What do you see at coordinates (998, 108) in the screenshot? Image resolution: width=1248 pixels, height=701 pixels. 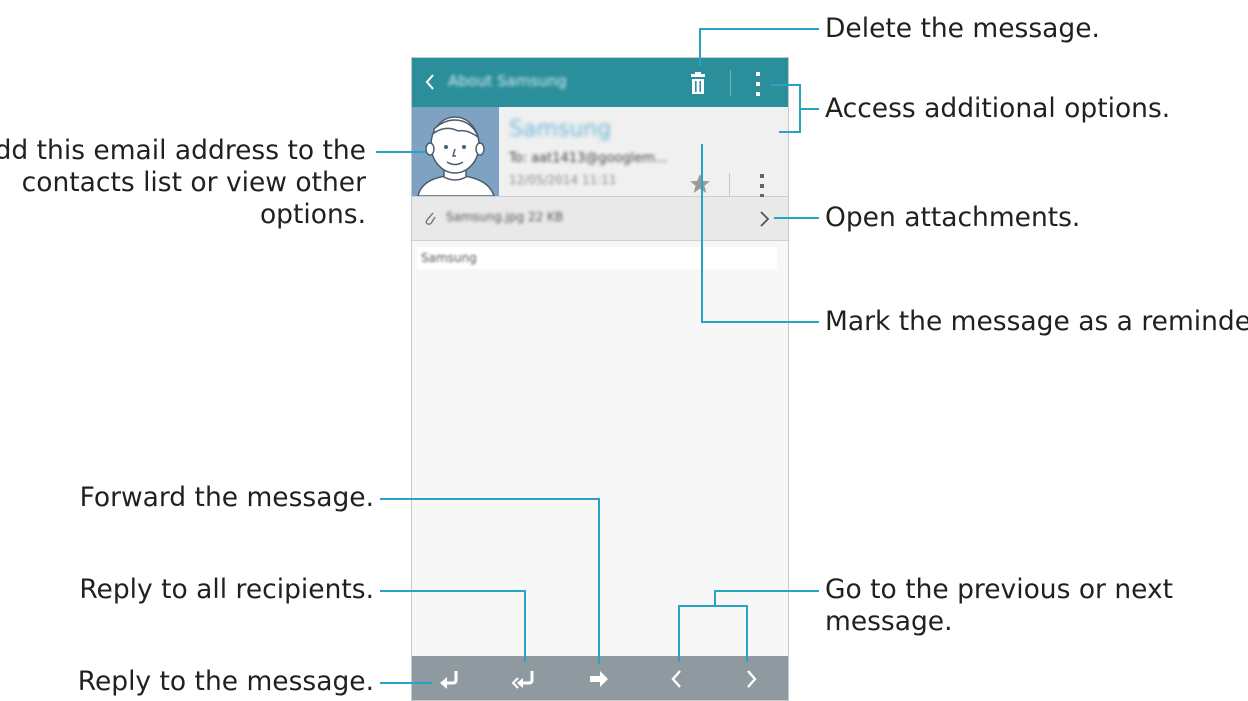 I see `callout-options: Access additional options.` at bounding box center [998, 108].